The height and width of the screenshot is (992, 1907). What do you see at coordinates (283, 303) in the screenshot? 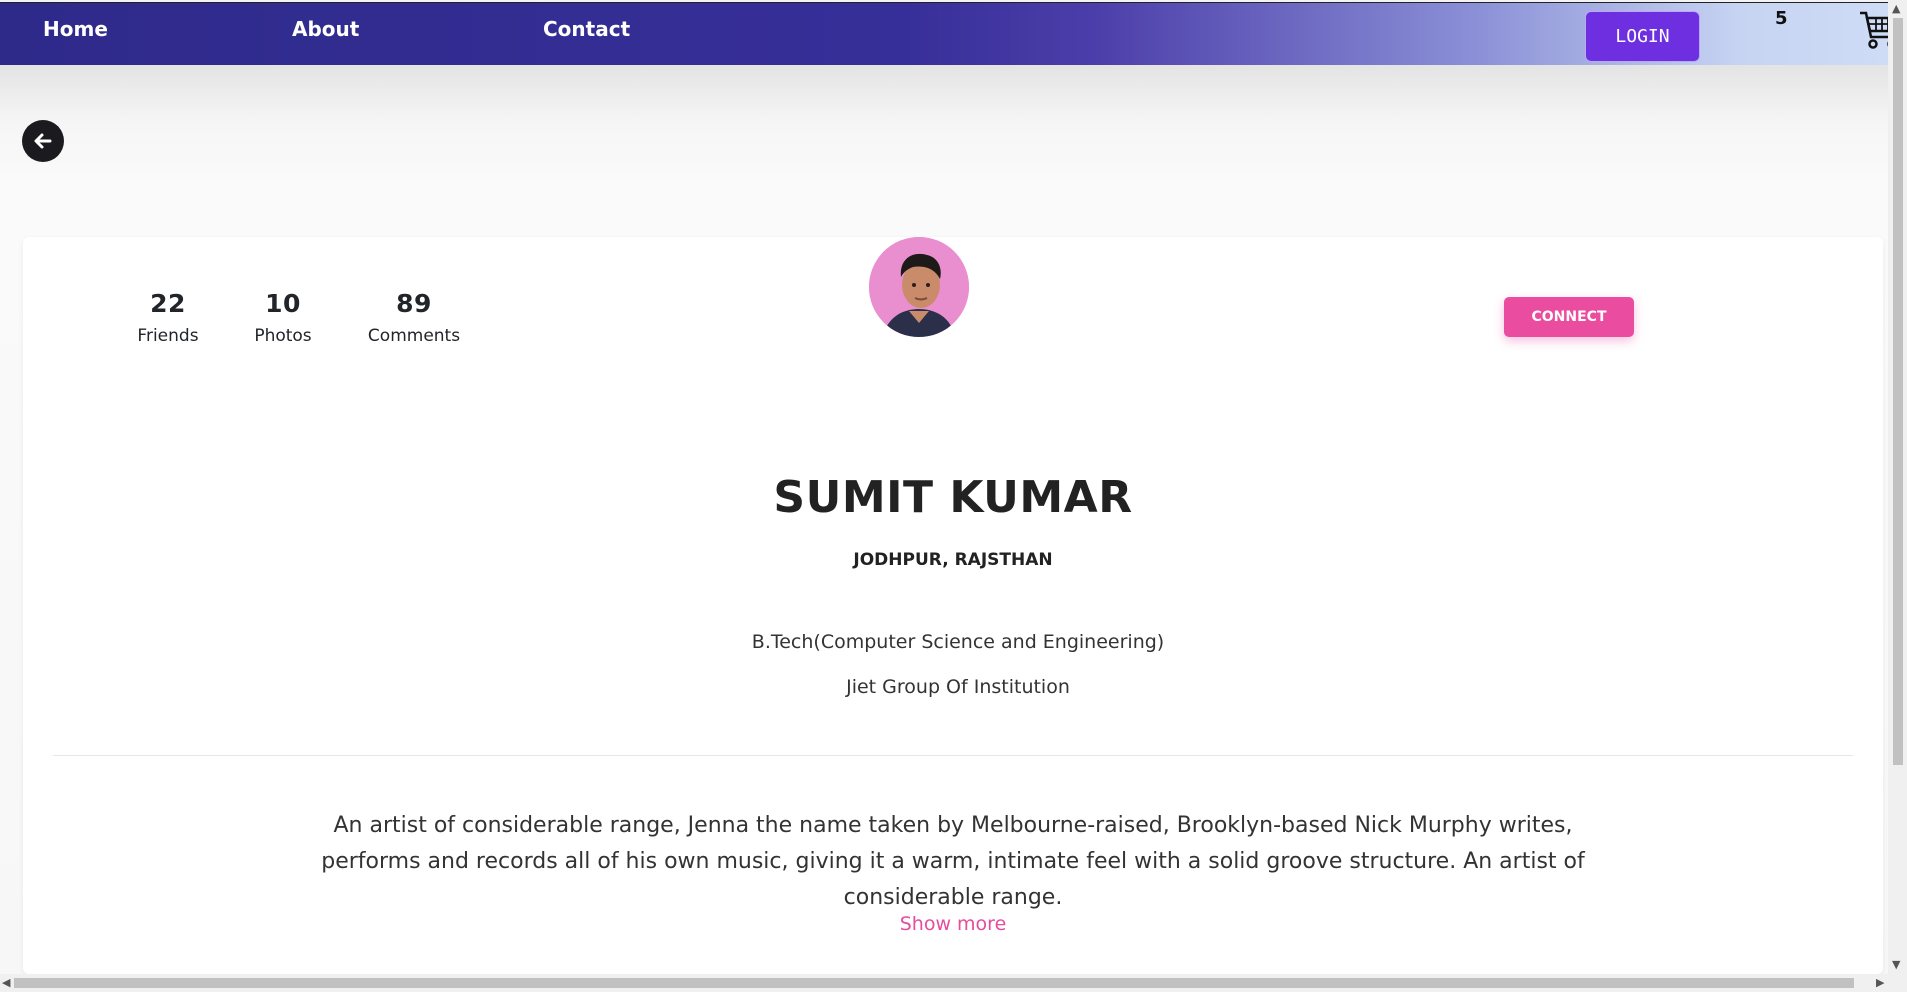
I see `stat-photos-value: 10` at bounding box center [283, 303].